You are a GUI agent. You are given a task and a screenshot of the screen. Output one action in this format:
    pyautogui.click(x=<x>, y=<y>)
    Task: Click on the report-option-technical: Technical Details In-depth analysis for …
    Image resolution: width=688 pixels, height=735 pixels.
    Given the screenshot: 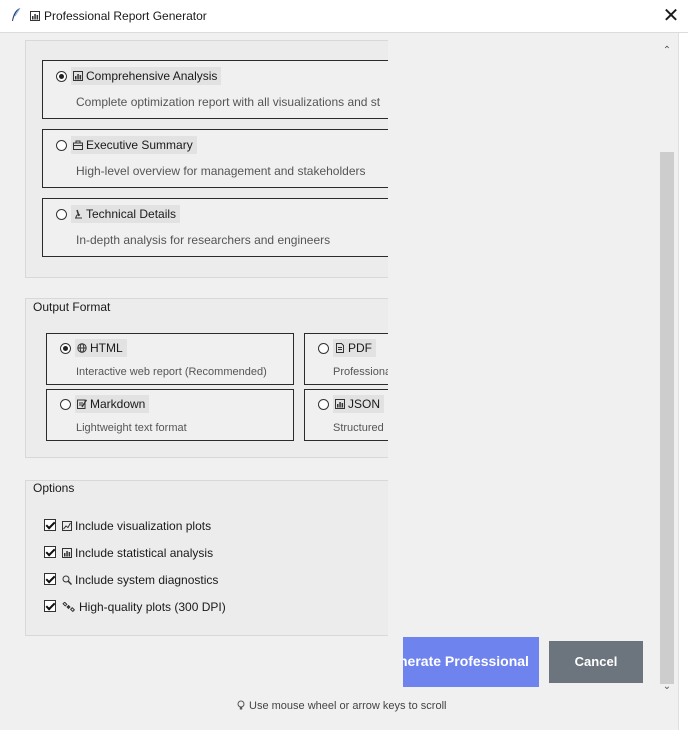 What is the action you would take?
    pyautogui.click(x=215, y=227)
    